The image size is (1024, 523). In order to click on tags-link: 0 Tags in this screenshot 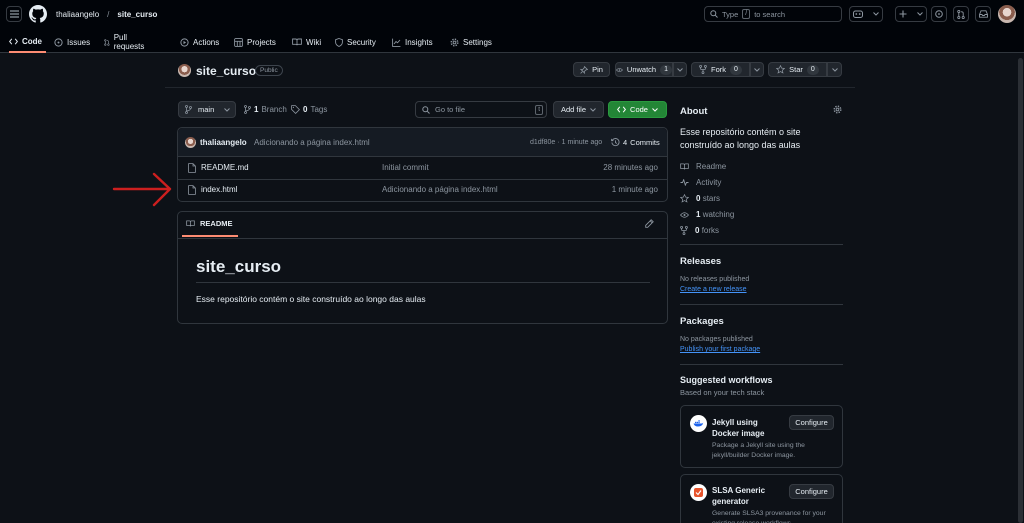, I will do `click(309, 109)`.